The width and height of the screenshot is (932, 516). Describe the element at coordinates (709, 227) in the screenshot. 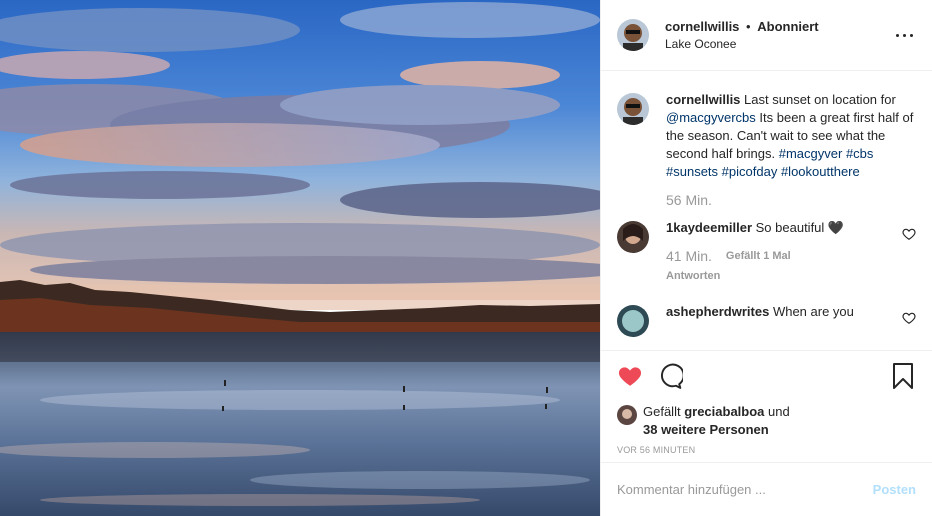

I see `commenter-username: 1kaydeemiller` at that location.